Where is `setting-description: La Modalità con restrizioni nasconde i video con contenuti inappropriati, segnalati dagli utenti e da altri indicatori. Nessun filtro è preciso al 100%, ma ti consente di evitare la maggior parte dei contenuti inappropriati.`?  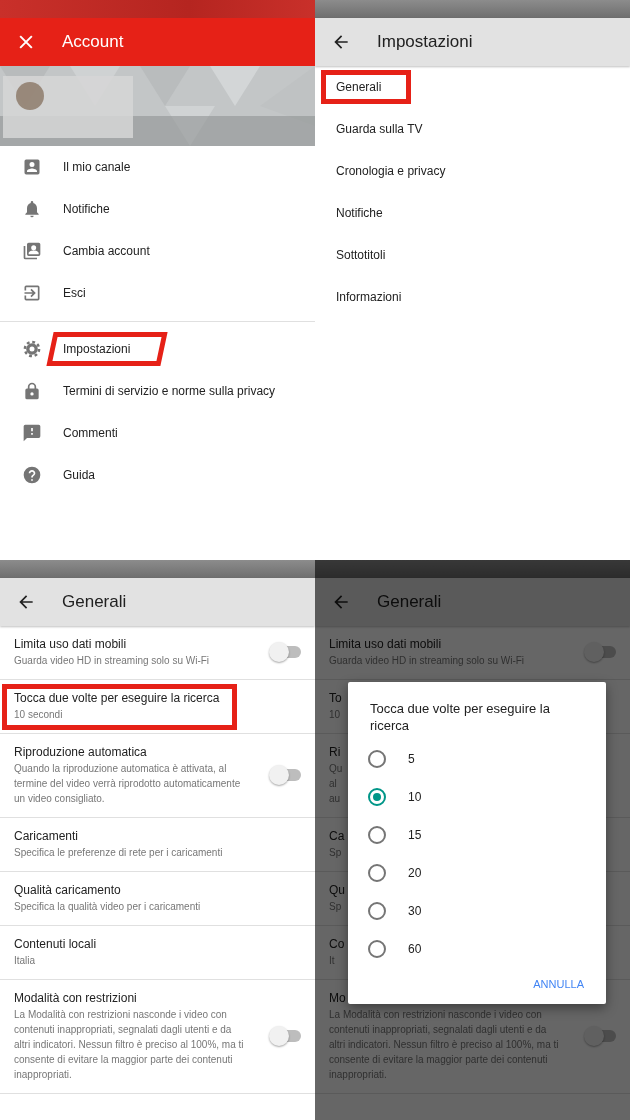 setting-description: La Modalità con restrizioni nasconde i video con contenuti inappropriati, segnalati dagli utenti e da altri indicatori. Nessun filtro è preciso al 100%, ma ti consente di evitare la maggior parte dei contenuti inappropriati. is located at coordinates (129, 1045).